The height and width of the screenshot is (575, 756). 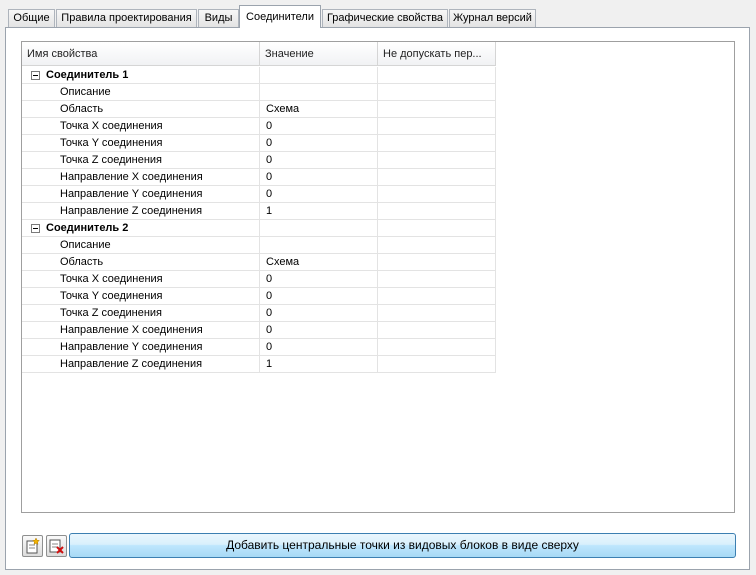 I want to click on column-header-value: Значение, so click(x=319, y=53).